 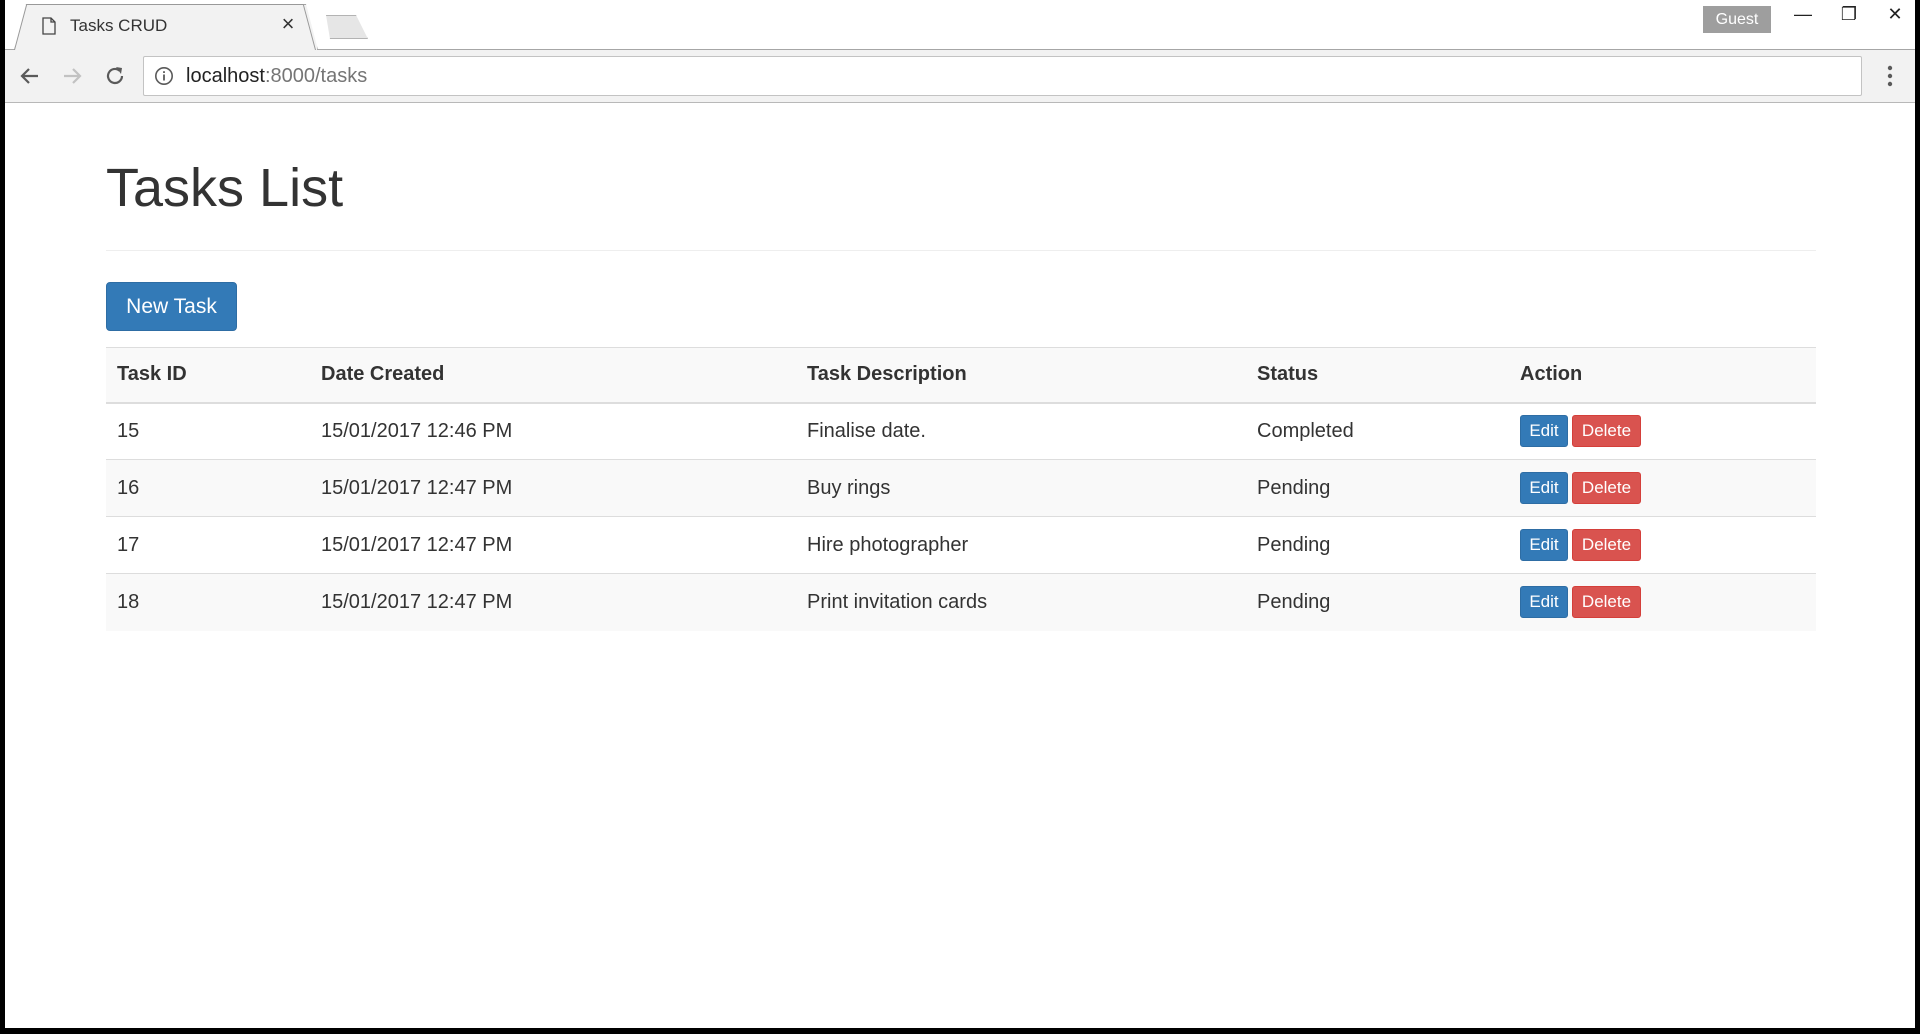 What do you see at coordinates (1849, 15) in the screenshot?
I see `restore-icon: ❐` at bounding box center [1849, 15].